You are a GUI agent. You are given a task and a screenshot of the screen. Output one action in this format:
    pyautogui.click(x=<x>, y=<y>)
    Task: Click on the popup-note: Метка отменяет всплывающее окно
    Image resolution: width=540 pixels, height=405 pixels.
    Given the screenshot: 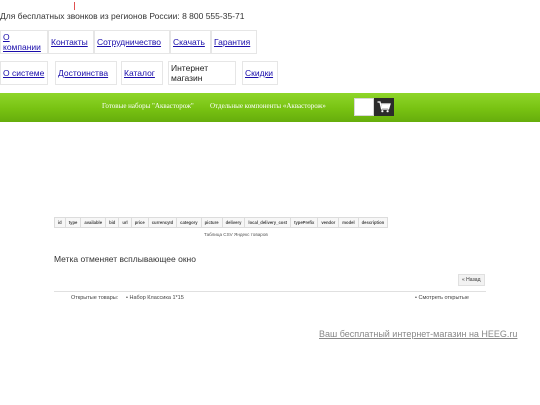 What is the action you would take?
    pyautogui.click(x=125, y=259)
    